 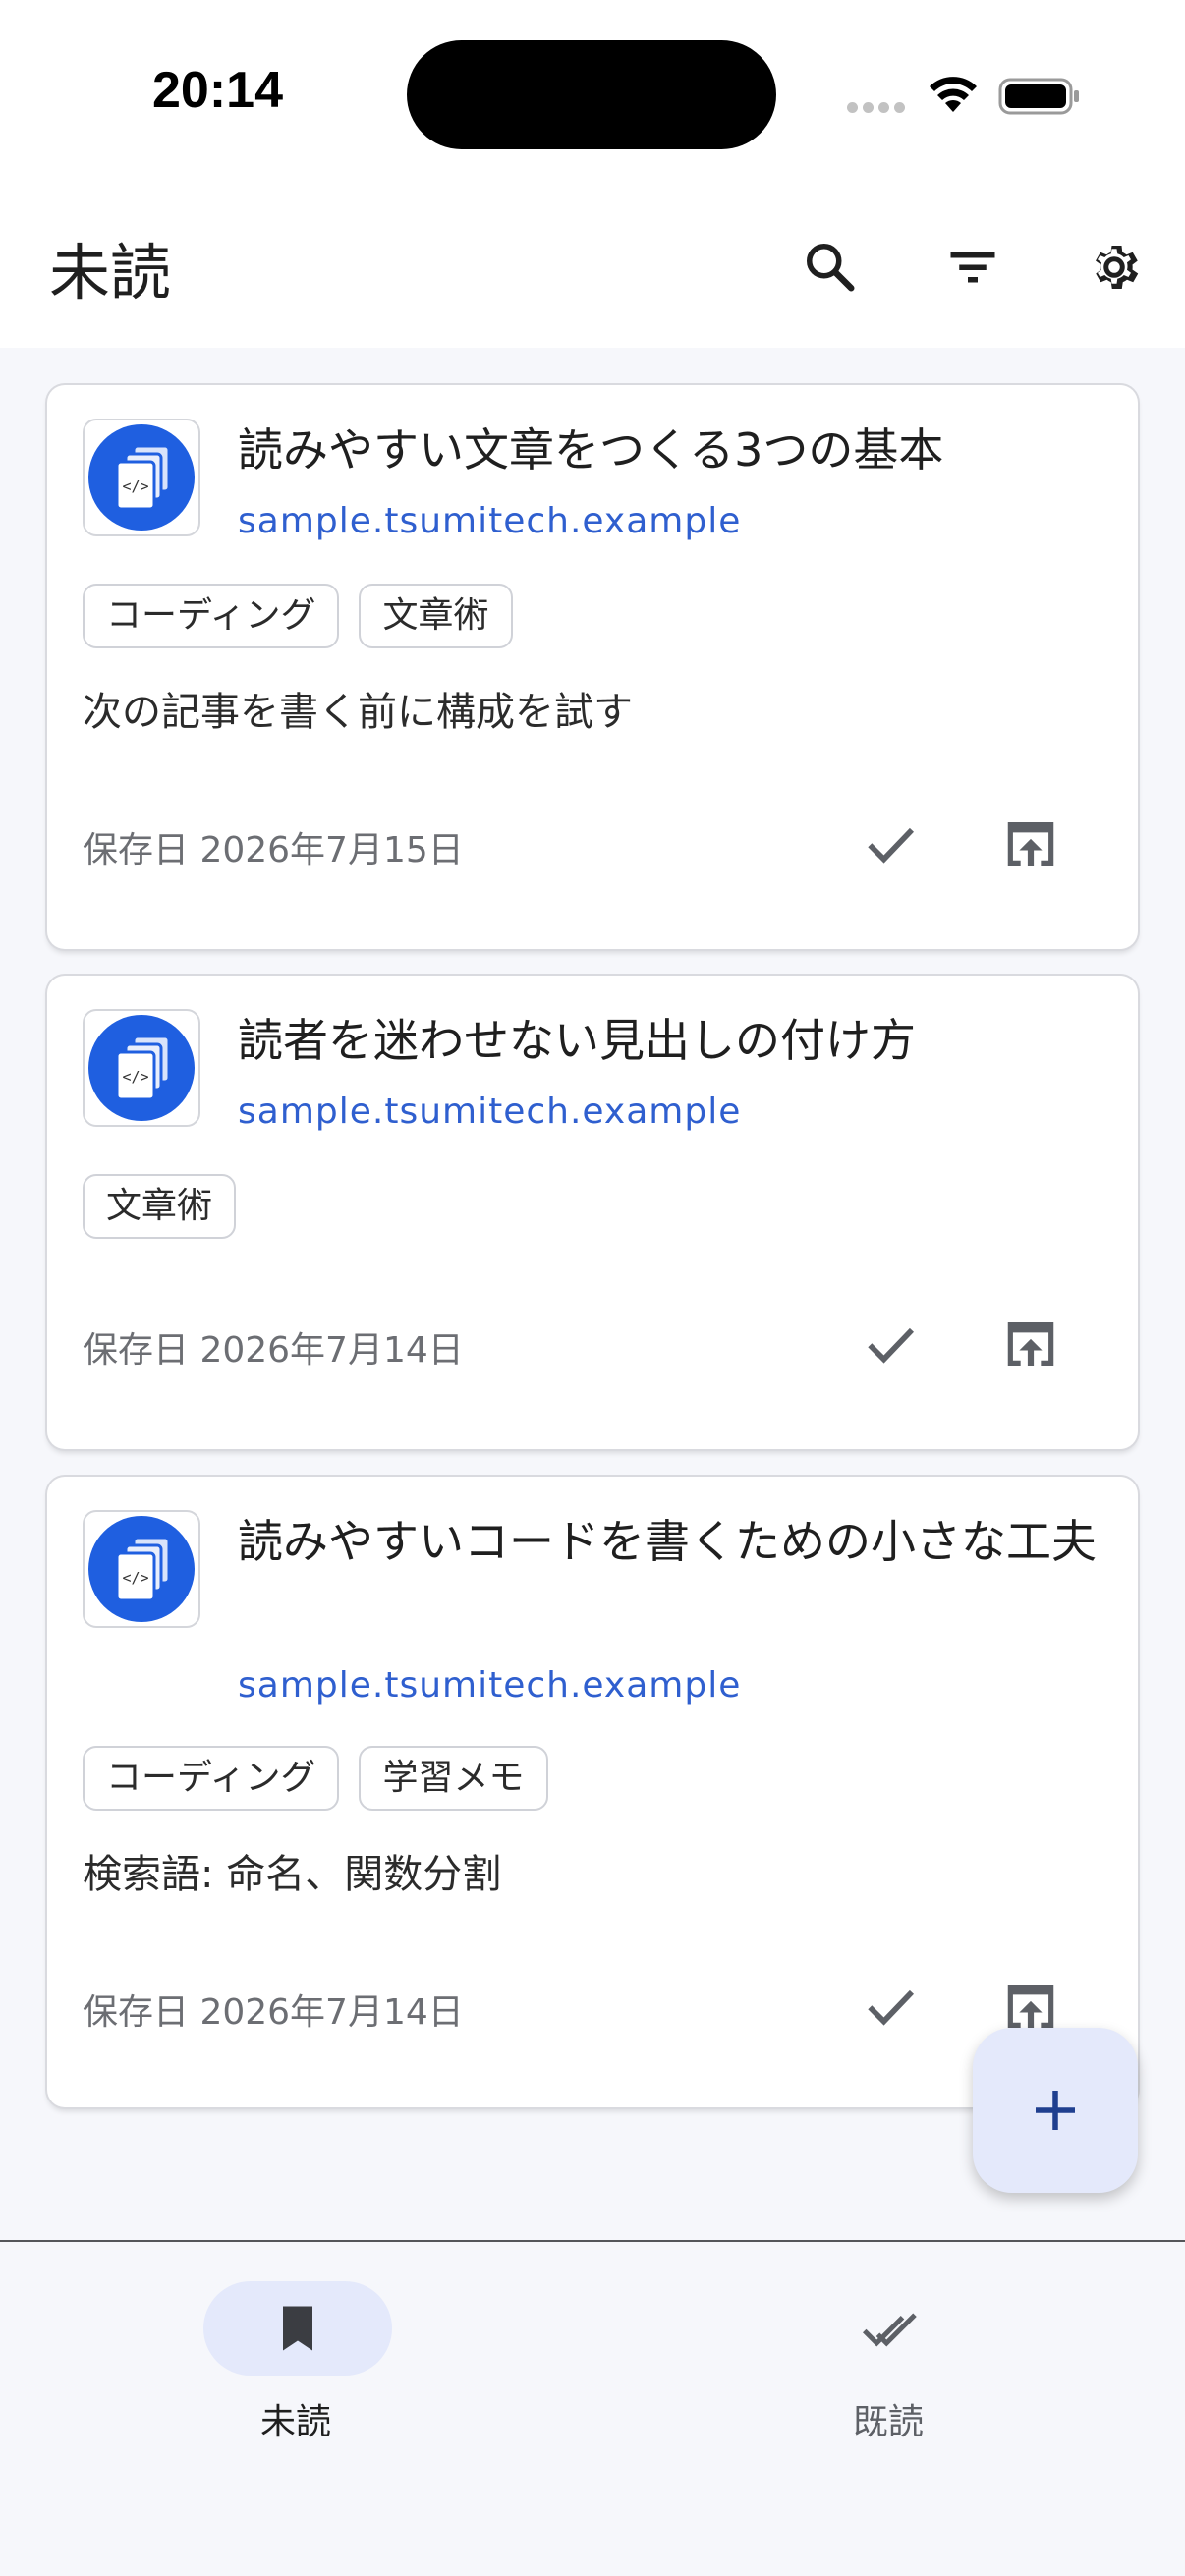 I want to click on plus-icon, so click(x=1056, y=2110).